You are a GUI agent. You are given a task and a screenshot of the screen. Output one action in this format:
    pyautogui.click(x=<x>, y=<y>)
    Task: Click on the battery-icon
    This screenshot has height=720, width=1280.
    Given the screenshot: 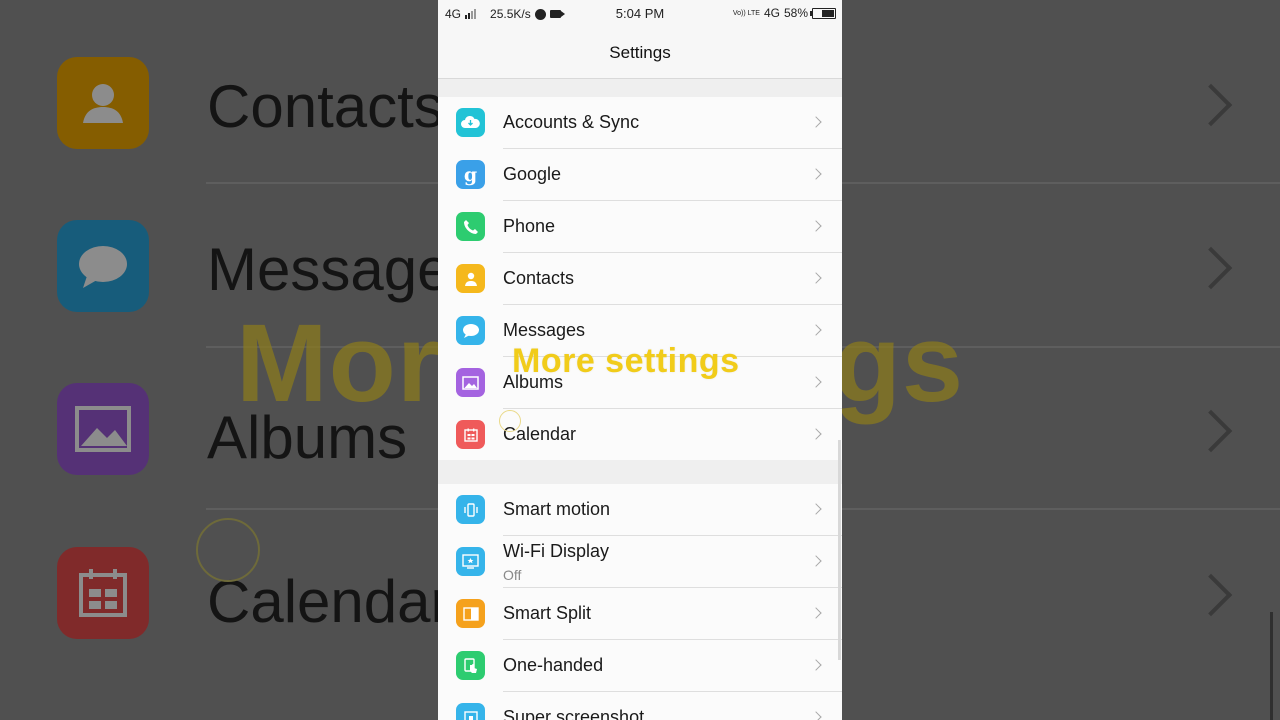 What is the action you would take?
    pyautogui.click(x=823, y=13)
    